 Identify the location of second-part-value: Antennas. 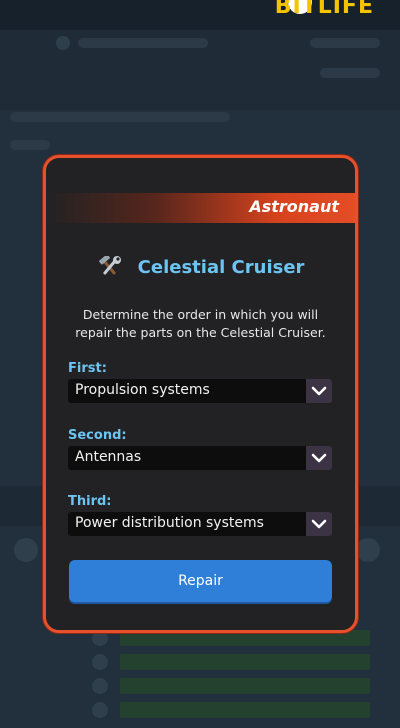
(108, 457).